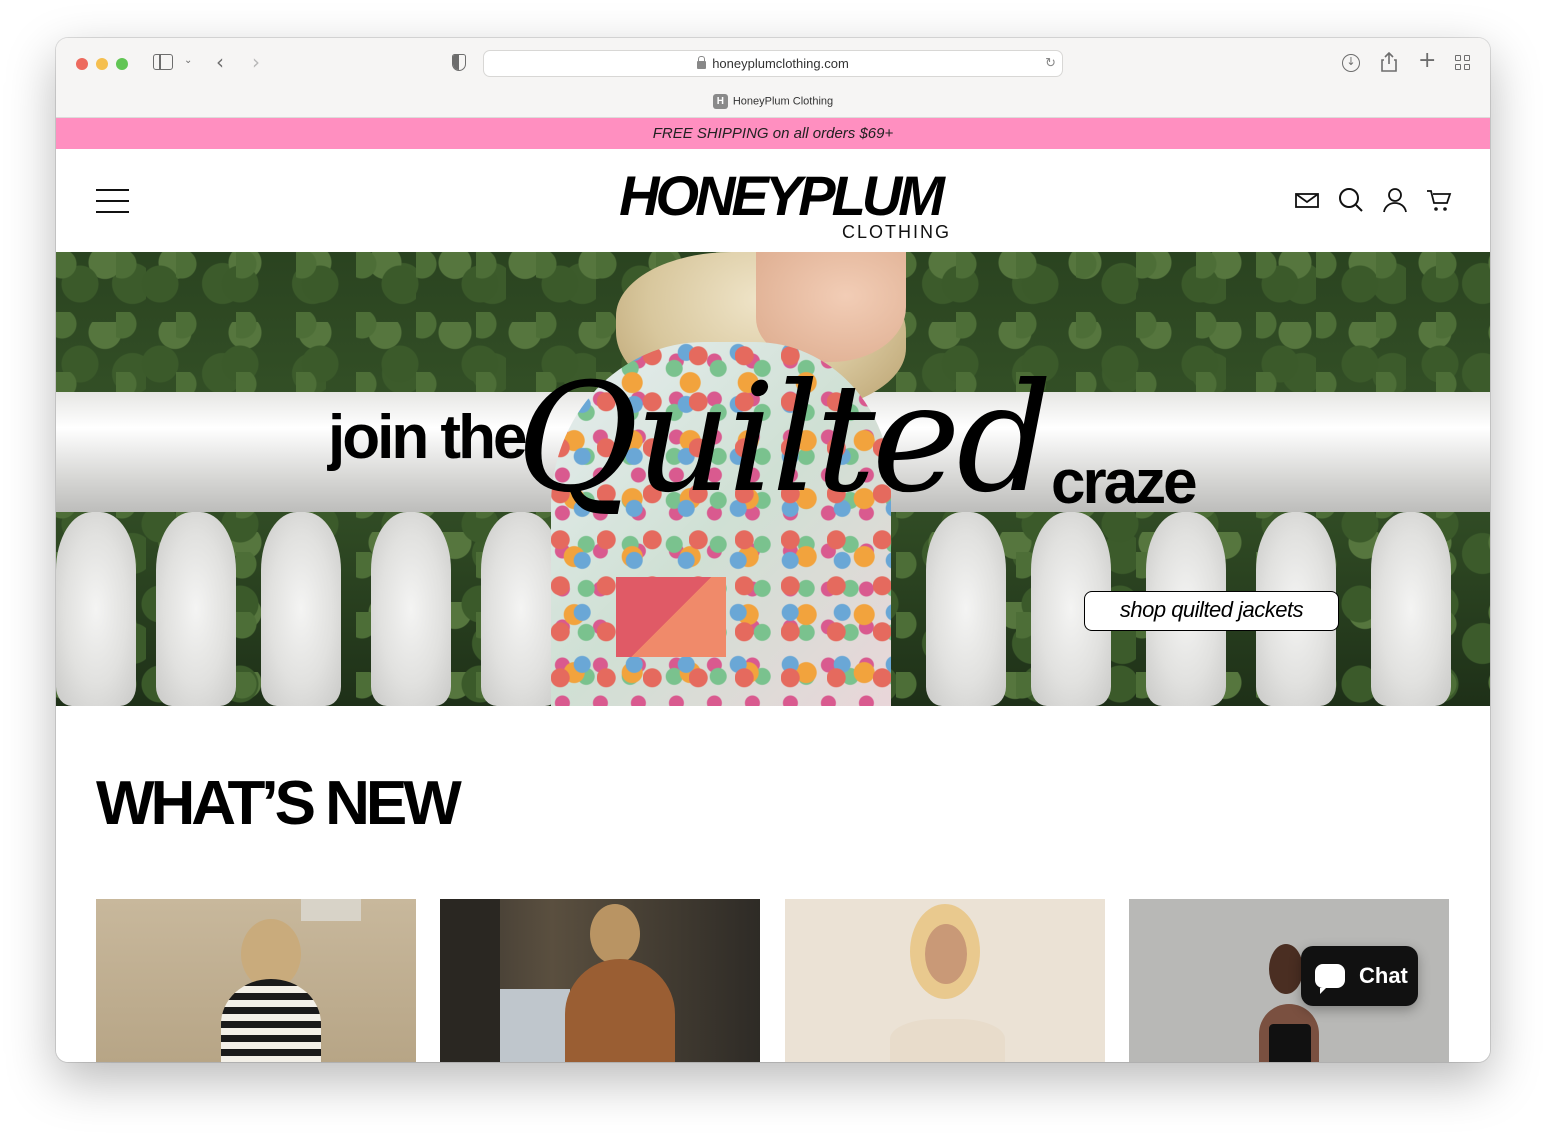  I want to click on hero-headline-craze: craze, so click(1124, 482).